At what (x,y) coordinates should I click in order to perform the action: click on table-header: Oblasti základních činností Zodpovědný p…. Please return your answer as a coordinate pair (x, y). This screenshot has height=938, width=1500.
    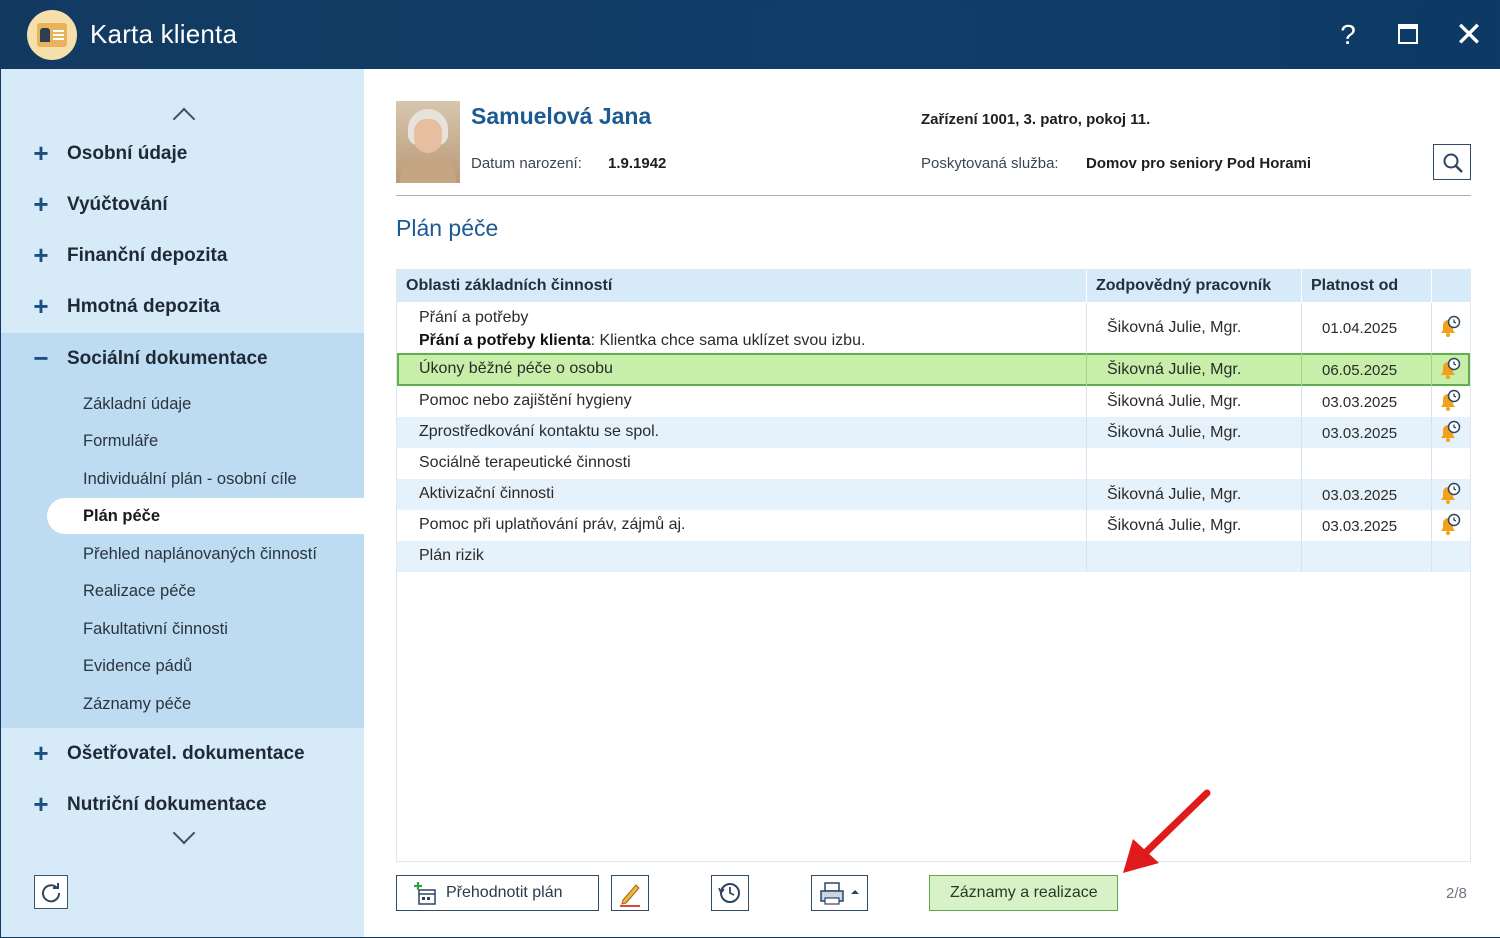
    Looking at the image, I should click on (933, 286).